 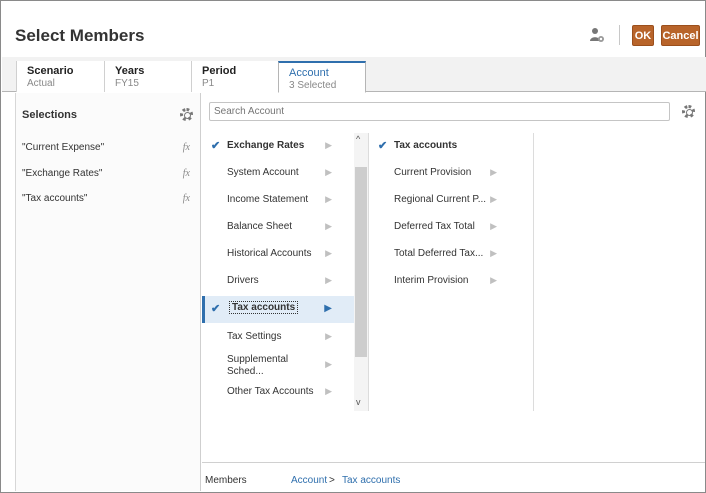 I want to click on list-item: Tax Settings ▶, so click(x=278, y=337).